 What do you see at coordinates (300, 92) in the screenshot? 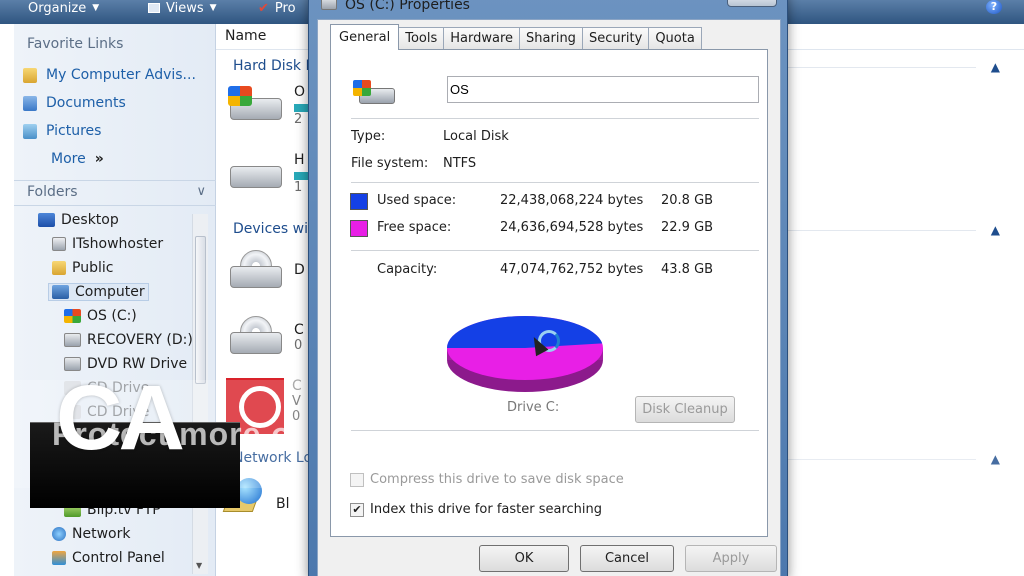
I see `list-item-label: O` at bounding box center [300, 92].